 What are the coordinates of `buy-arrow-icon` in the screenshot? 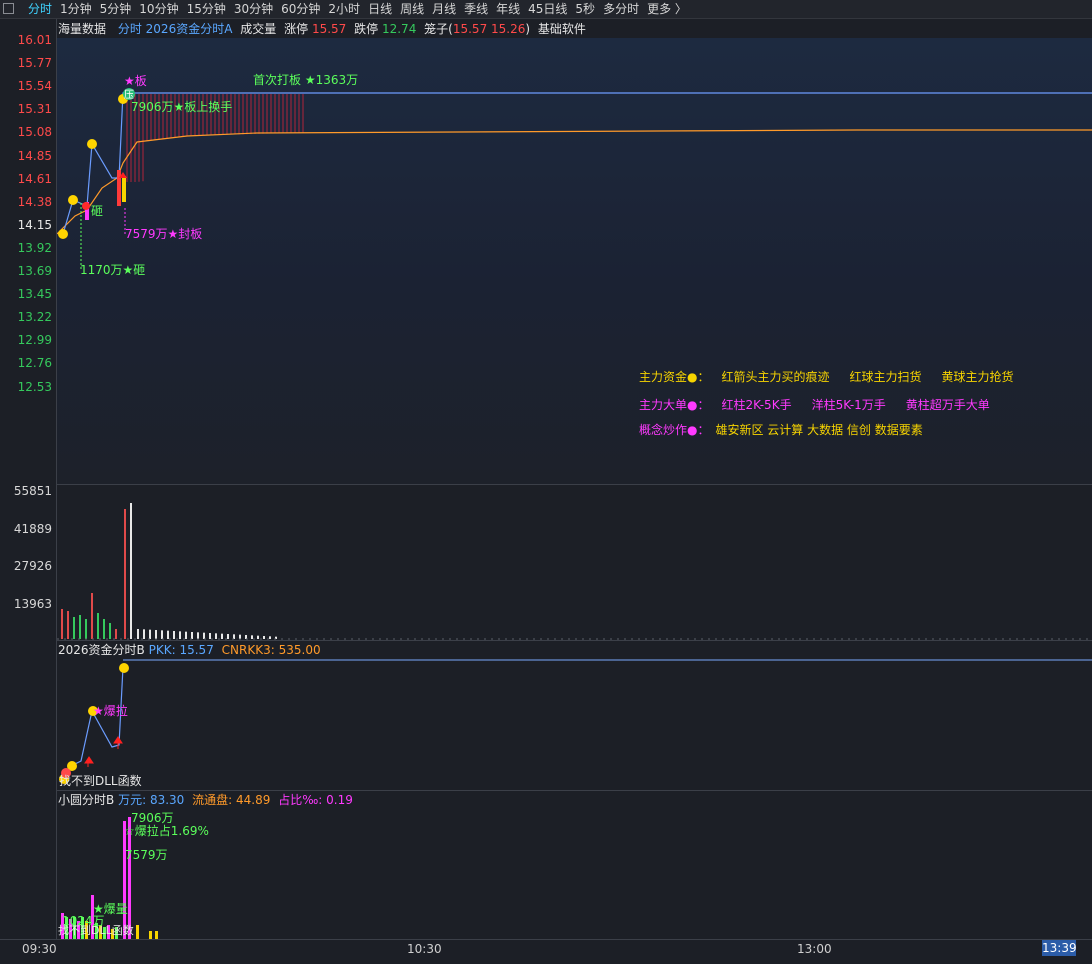 It's located at (89, 761).